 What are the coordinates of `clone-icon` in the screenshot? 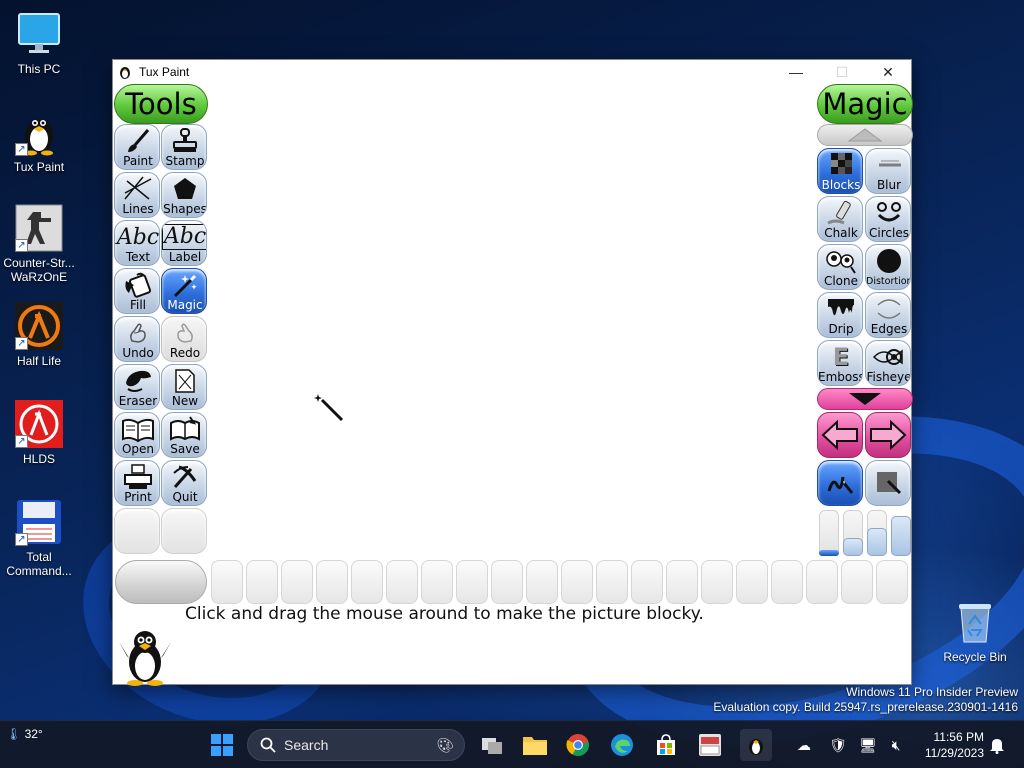 It's located at (840, 261).